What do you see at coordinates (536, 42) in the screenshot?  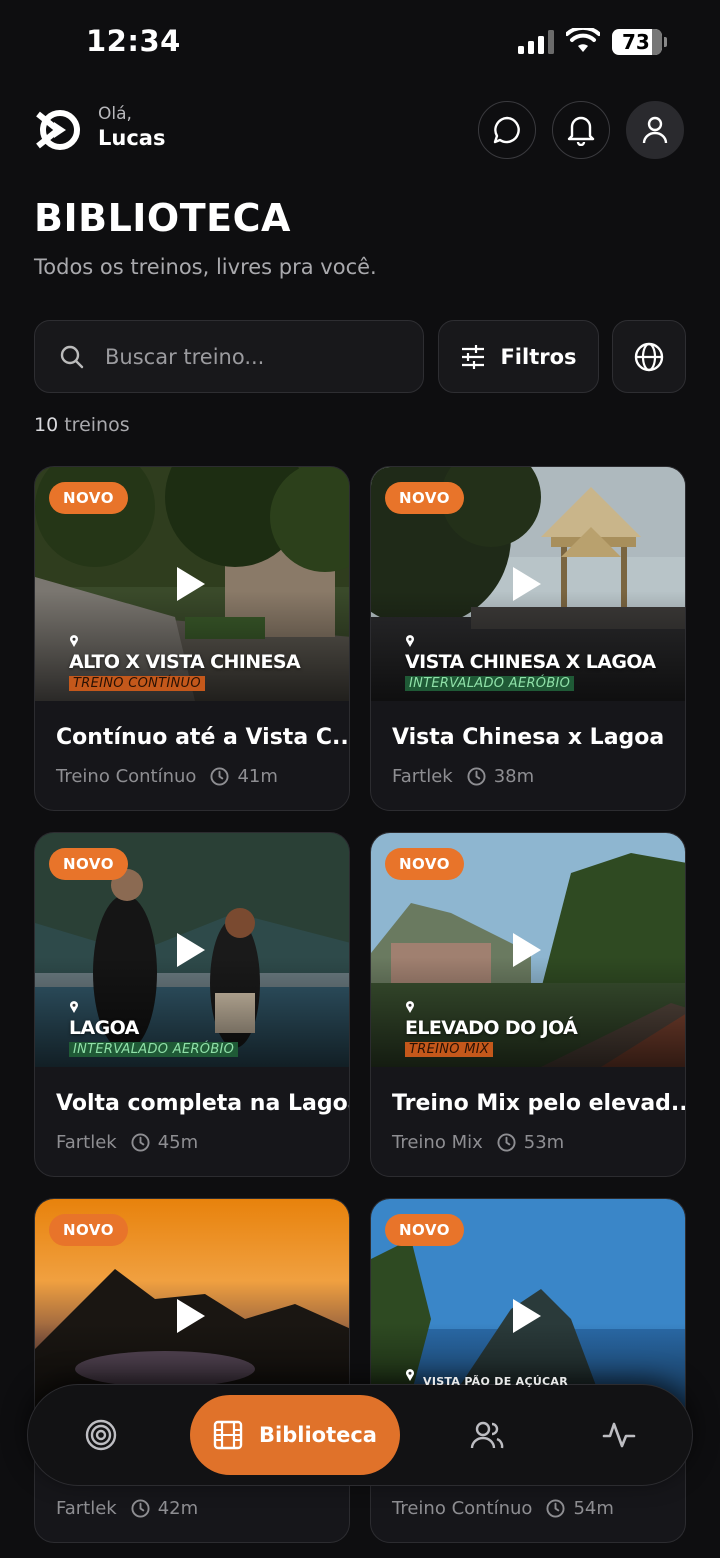 I see `cellular-signal-icon` at bounding box center [536, 42].